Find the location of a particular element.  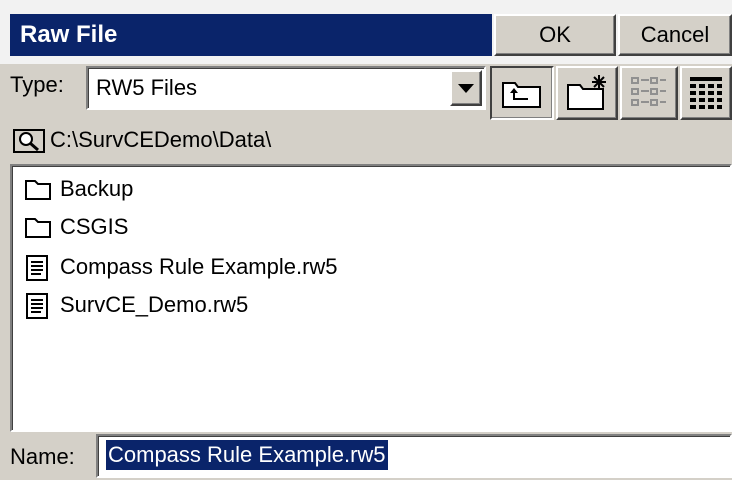

up-folder-icon is located at coordinates (521, 95).